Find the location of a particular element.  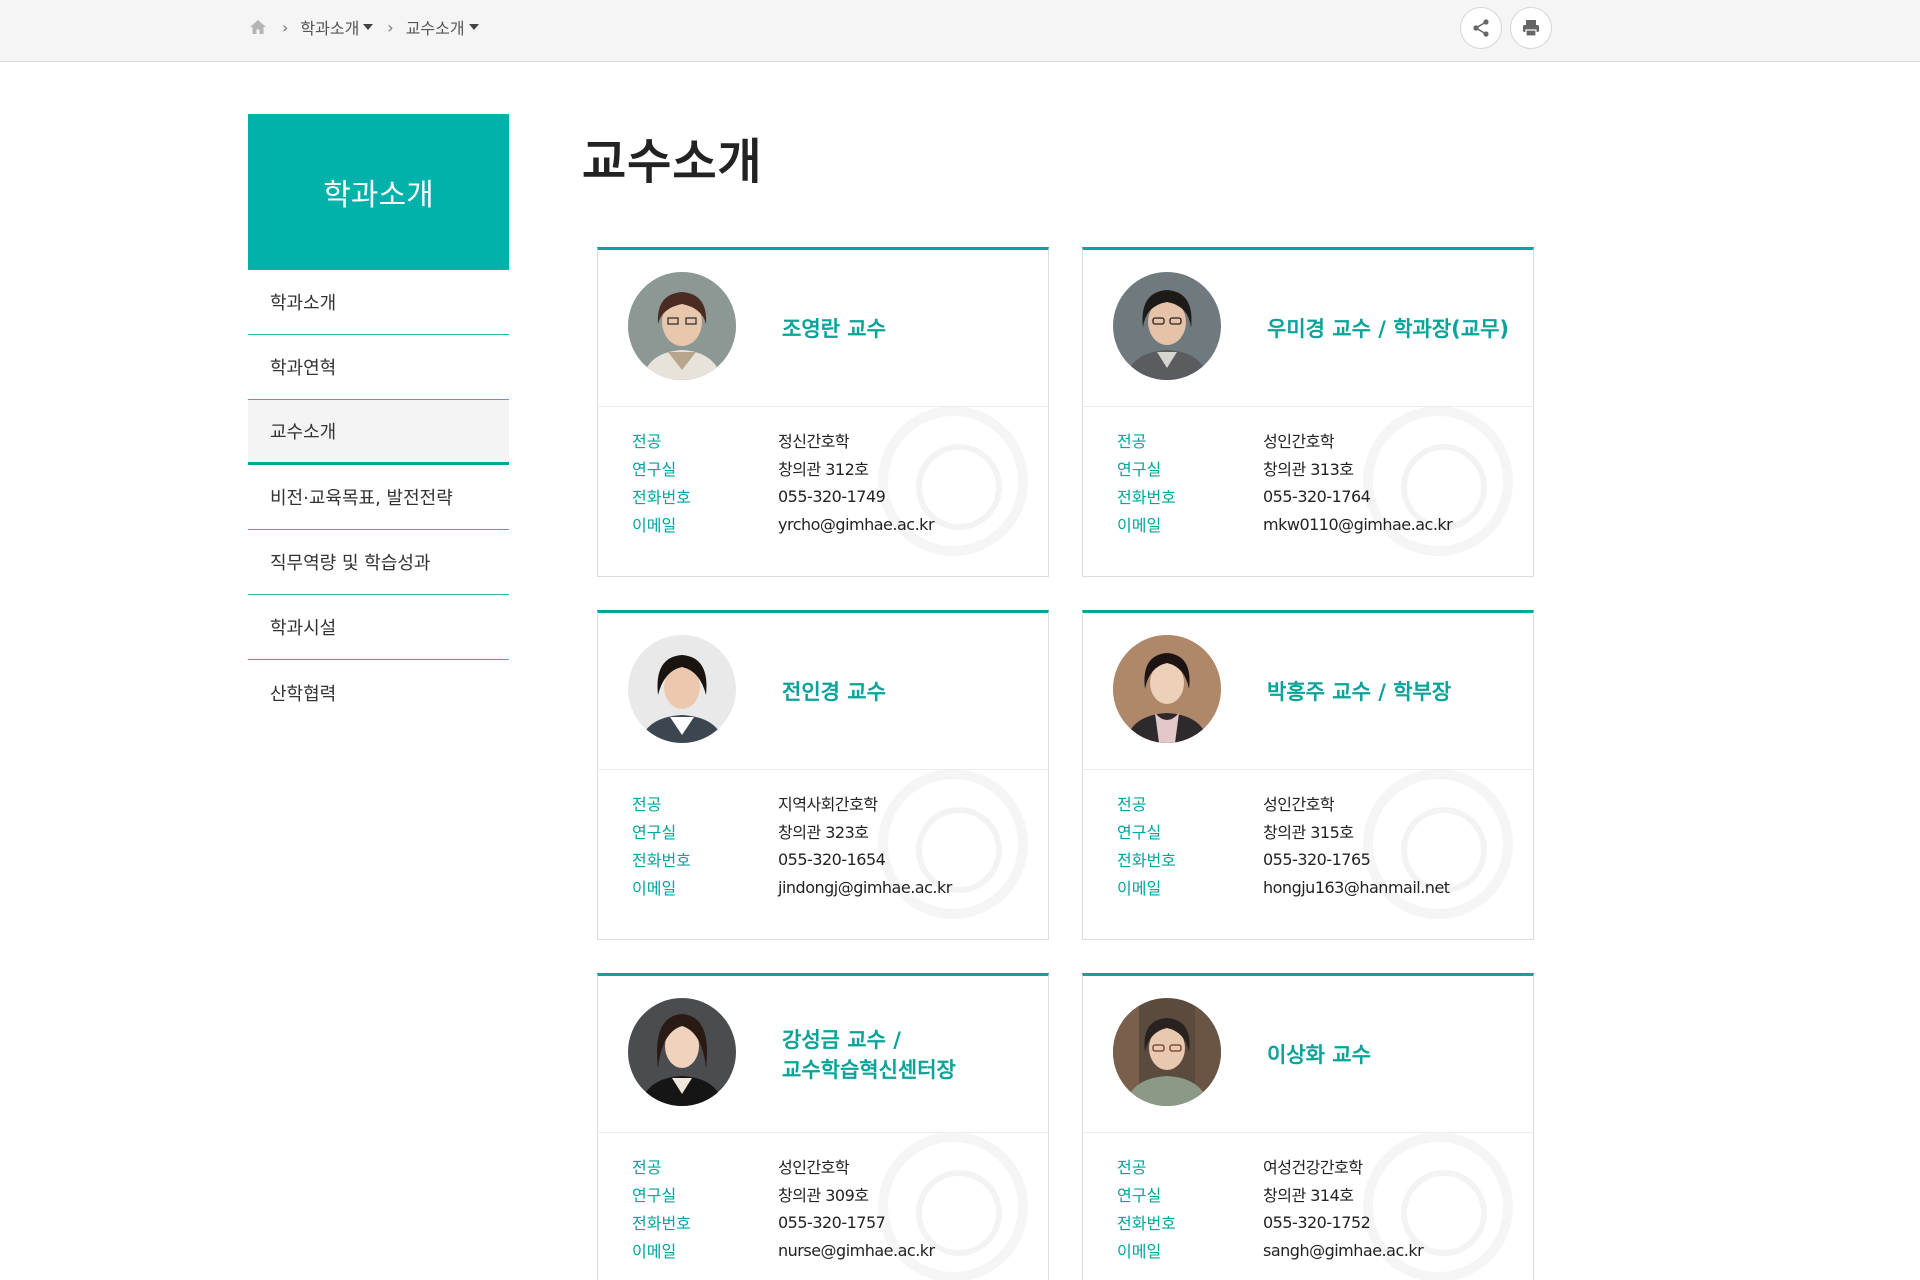

sidebar-item-label: 직무역량 및 학습성과 is located at coordinates (350, 563).